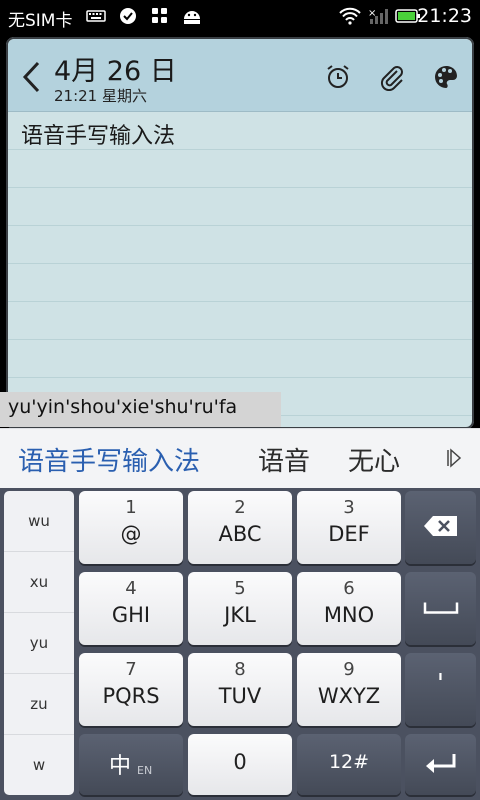 Image resolution: width=480 pixels, height=800 pixels. Describe the element at coordinates (160, 16) in the screenshot. I see `apps-icon` at that location.